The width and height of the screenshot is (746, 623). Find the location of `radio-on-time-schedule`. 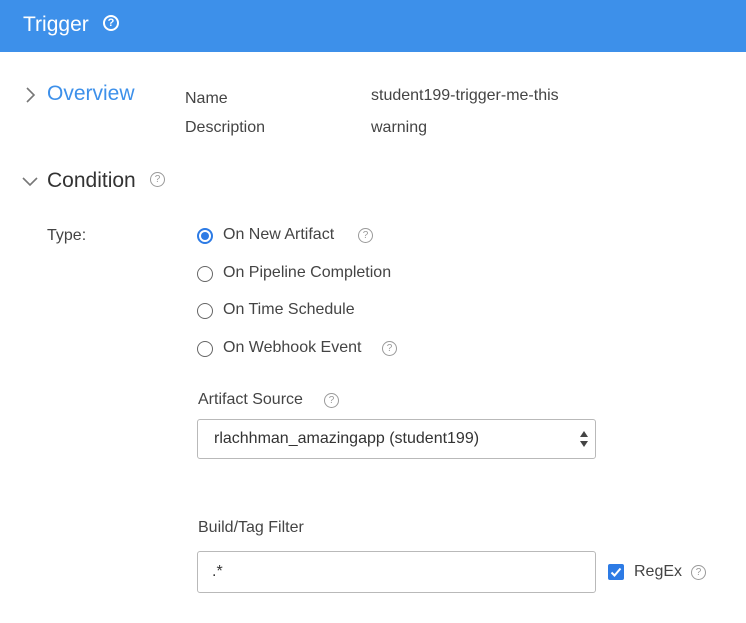

radio-on-time-schedule is located at coordinates (205, 311).